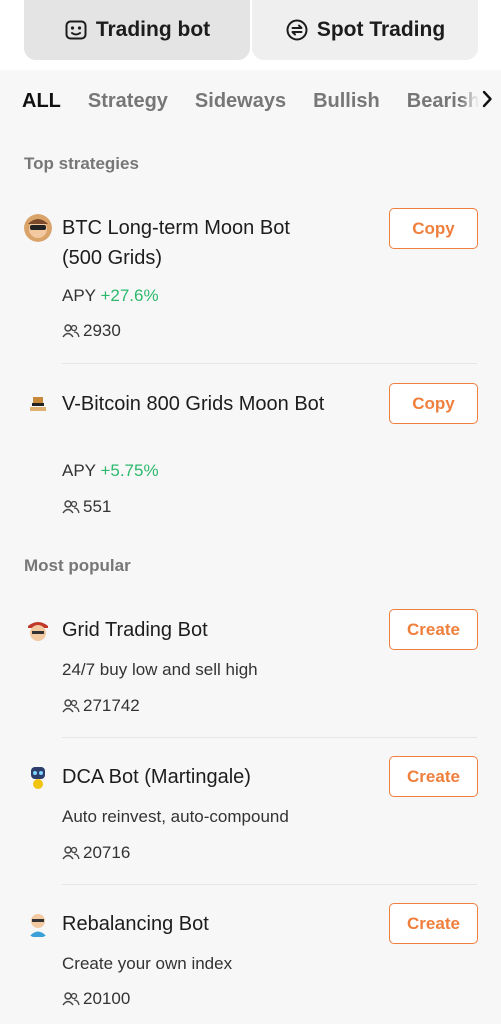 The width and height of the screenshot is (501, 1024). Describe the element at coordinates (41, 101) in the screenshot. I see `filter-all: ALL` at that location.